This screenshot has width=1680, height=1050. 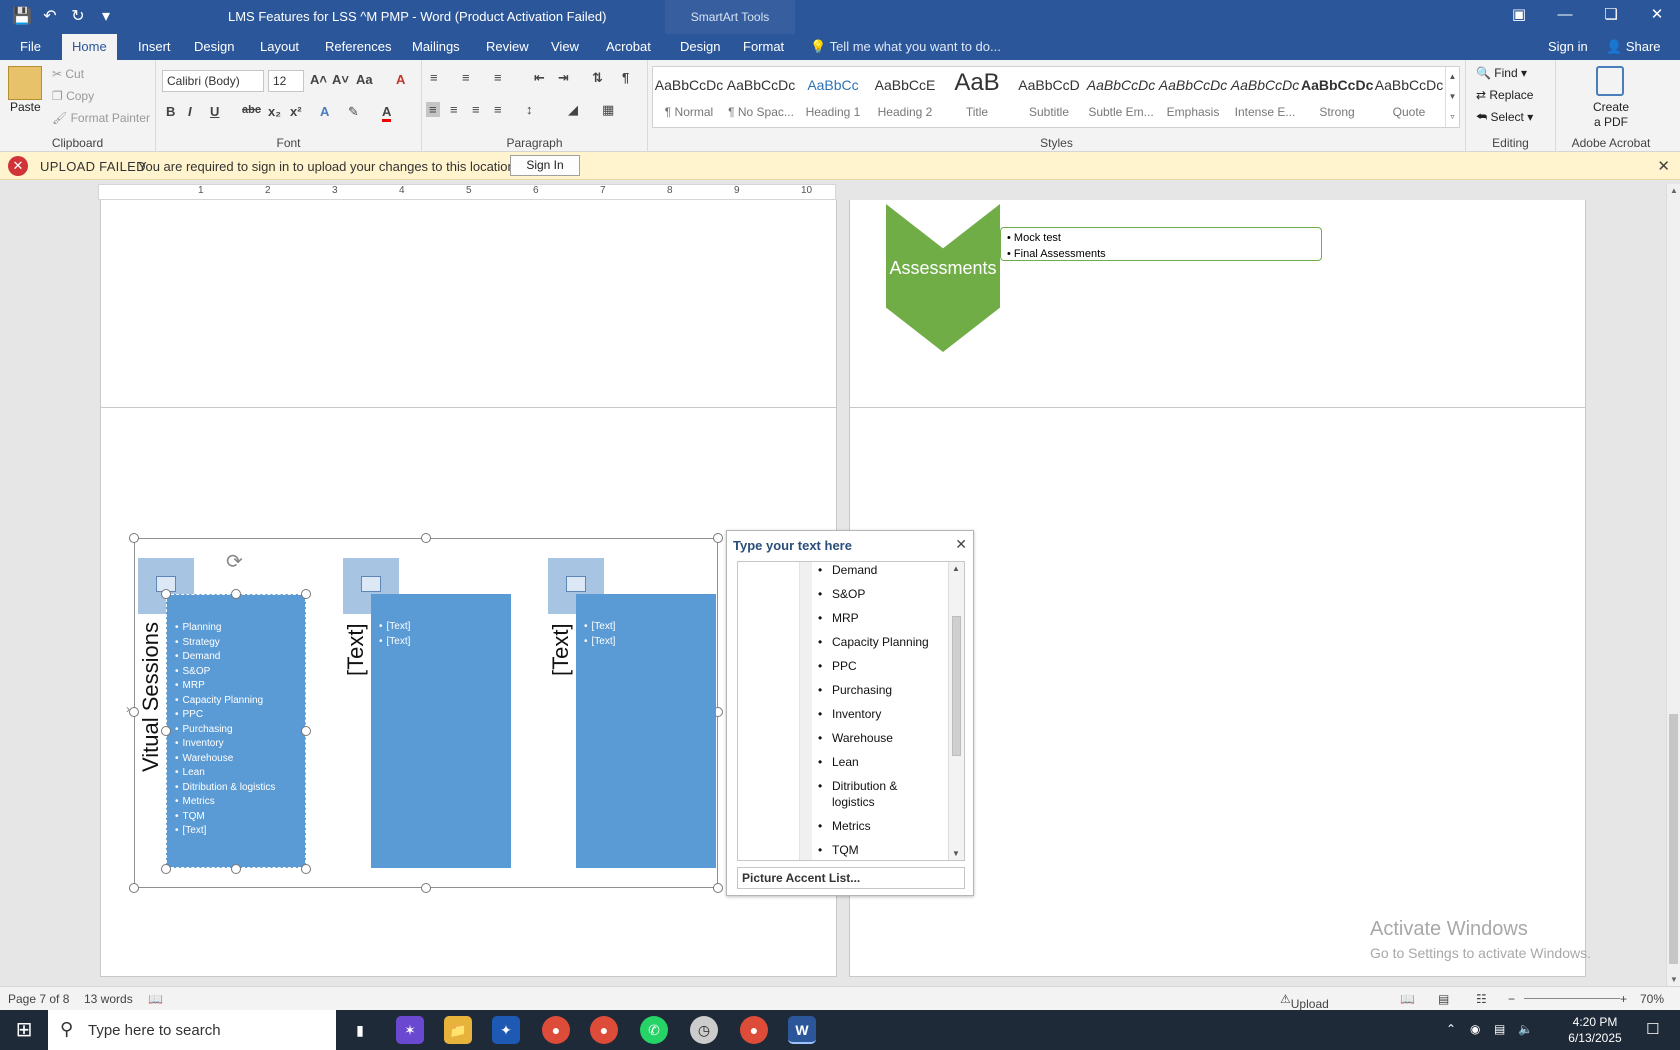 I want to click on column-label-text: [Text], so click(x=356, y=649).